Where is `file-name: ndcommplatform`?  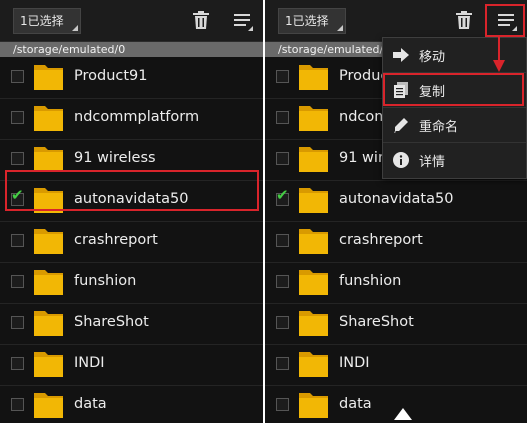 file-name: ndcommplatform is located at coordinates (137, 117).